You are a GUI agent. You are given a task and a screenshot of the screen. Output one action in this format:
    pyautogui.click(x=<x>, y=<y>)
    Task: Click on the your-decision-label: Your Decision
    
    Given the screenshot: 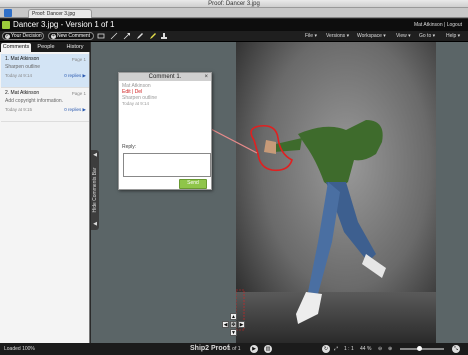 What is the action you would take?
    pyautogui.click(x=26, y=36)
    